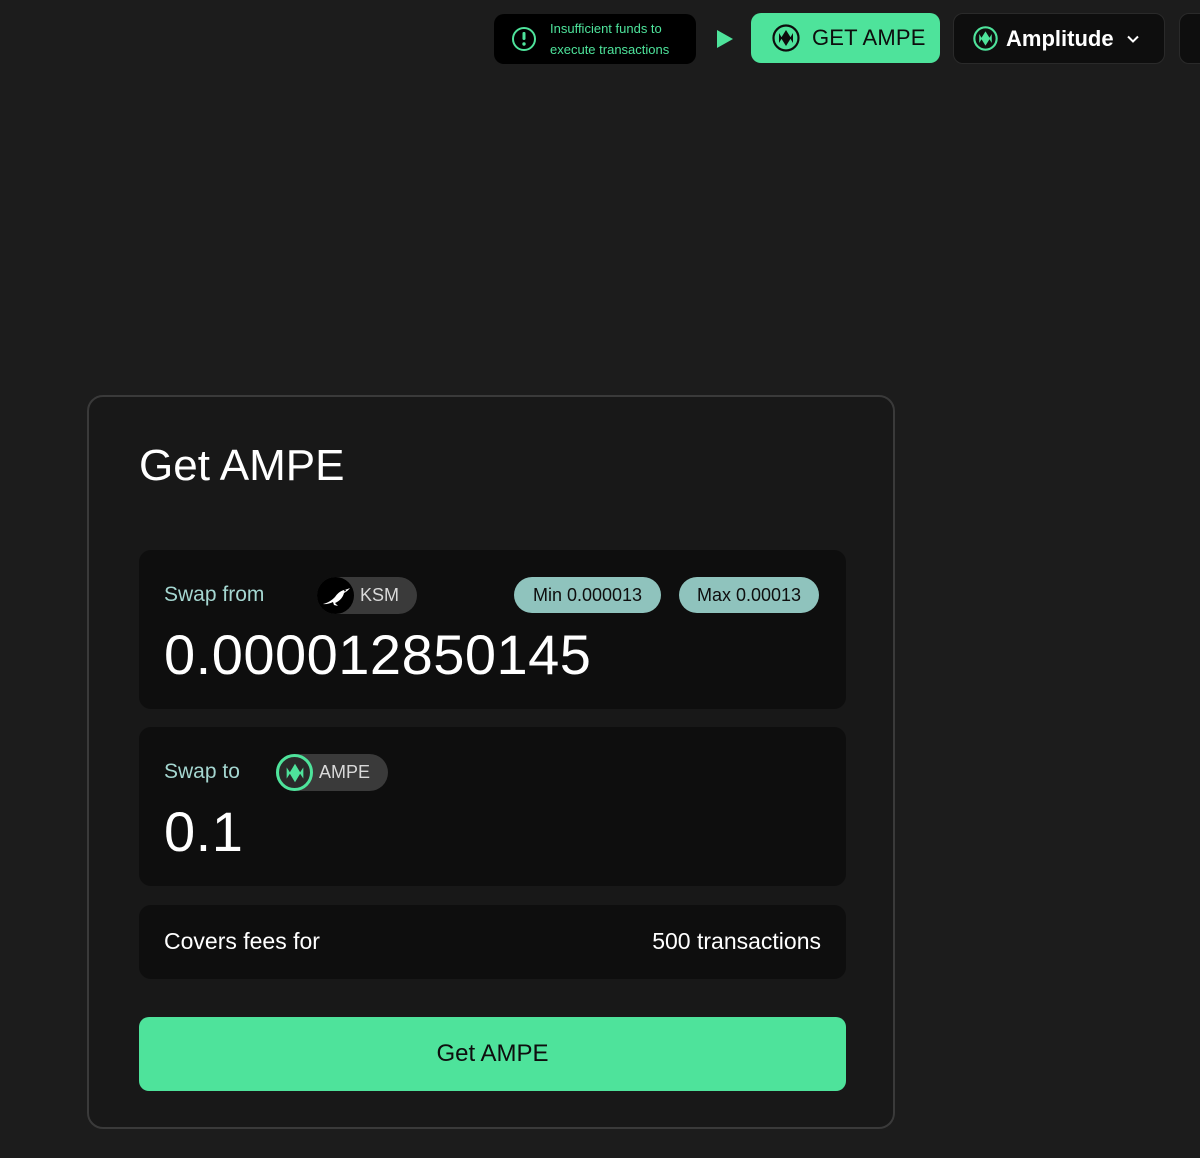 The width and height of the screenshot is (1200, 1158). I want to click on swap-from-label: Swap from, so click(214, 594).